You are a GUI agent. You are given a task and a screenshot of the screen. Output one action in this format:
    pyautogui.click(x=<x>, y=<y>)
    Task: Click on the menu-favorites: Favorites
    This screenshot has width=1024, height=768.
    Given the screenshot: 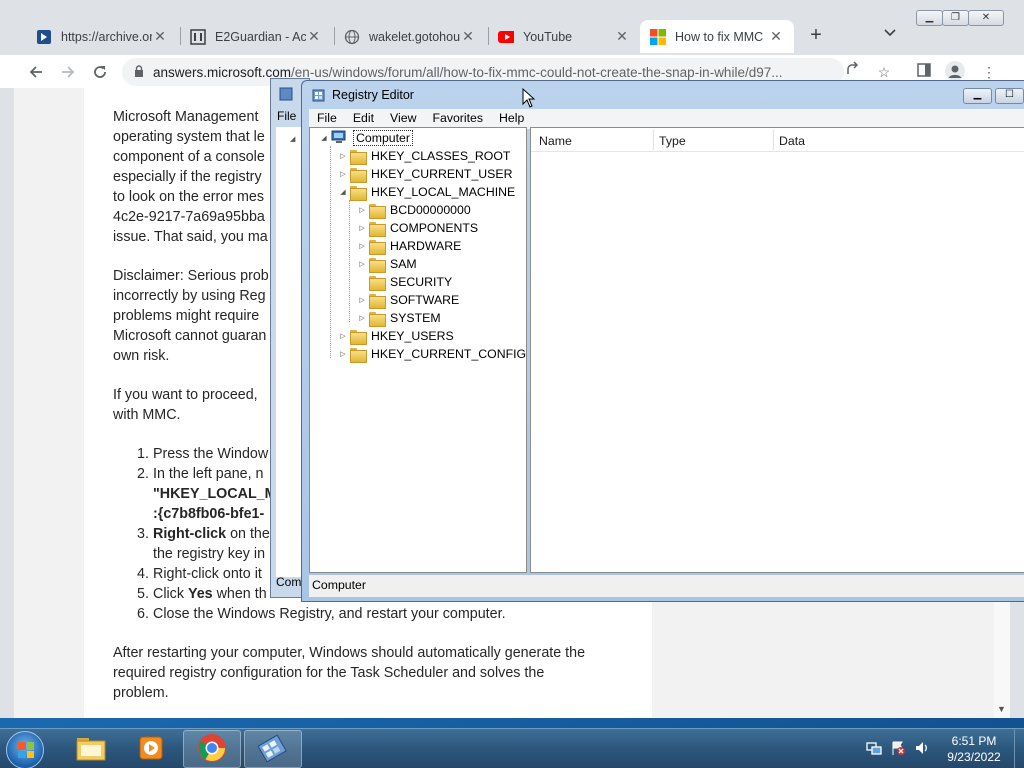 What is the action you would take?
    pyautogui.click(x=457, y=119)
    